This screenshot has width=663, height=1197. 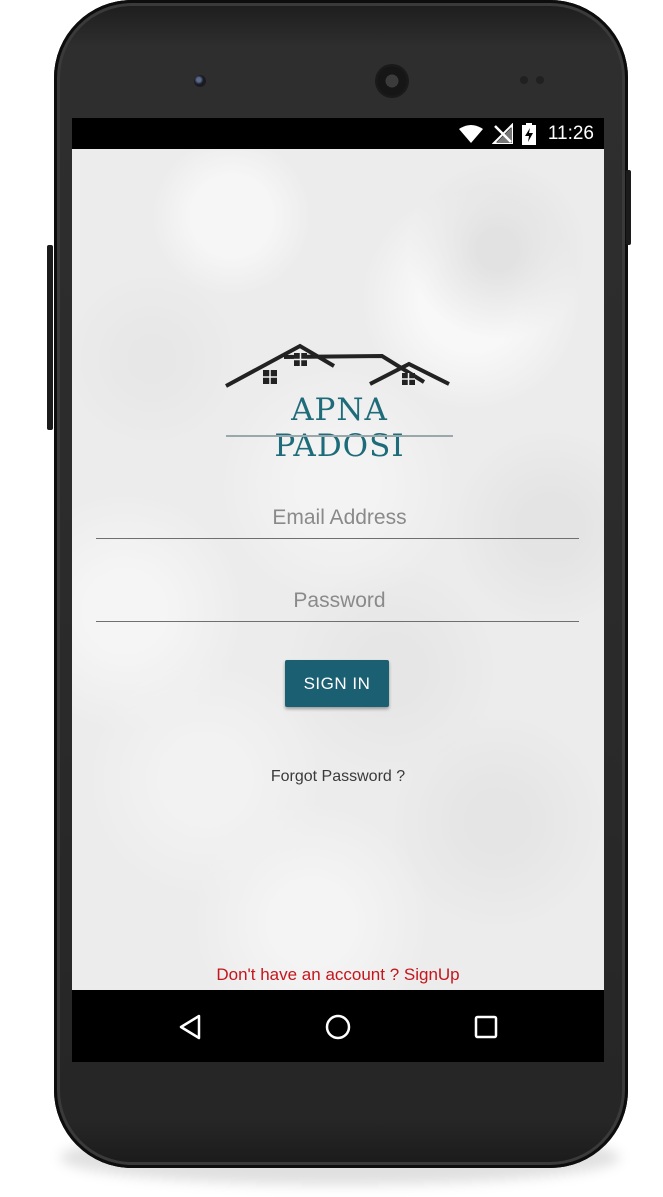 I want to click on power-button, so click(x=628, y=207).